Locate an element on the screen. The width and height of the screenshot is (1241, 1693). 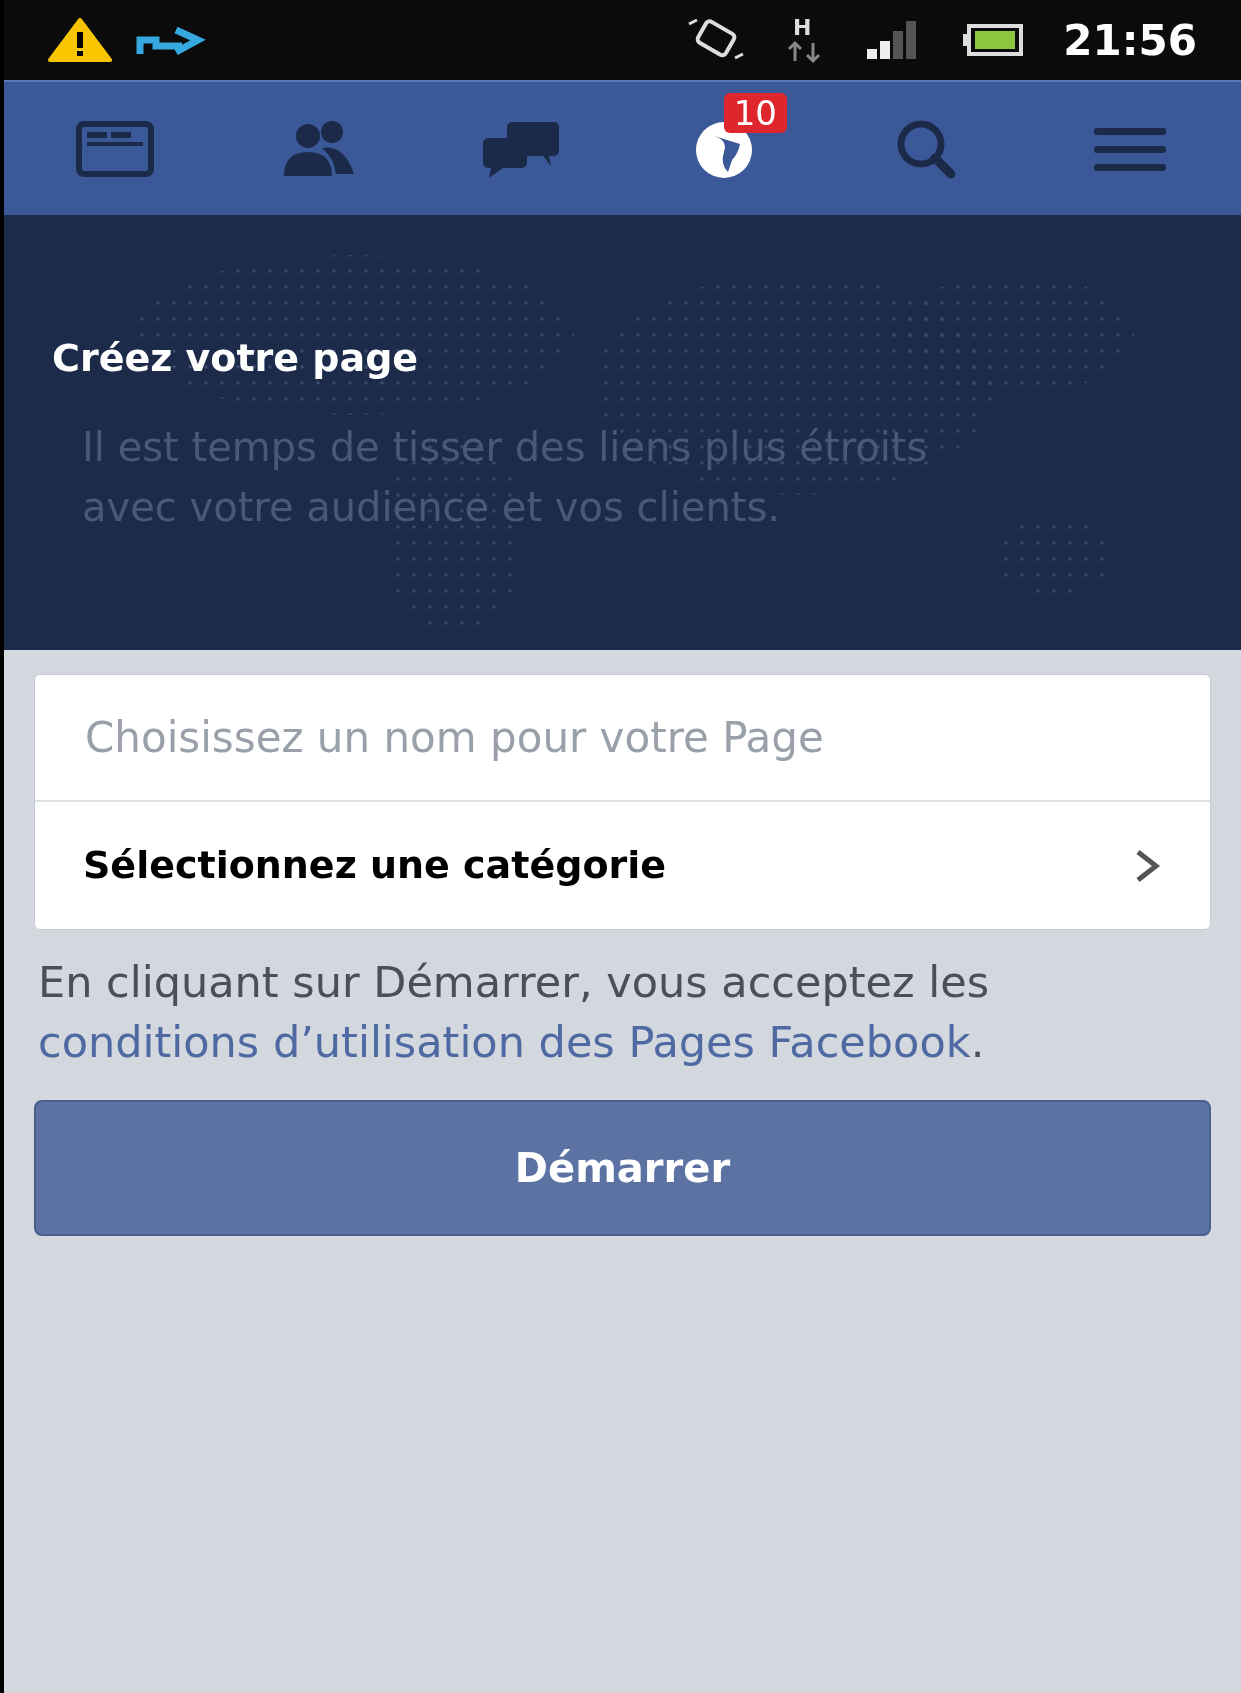
terms-text: En cliquant sur Démarrer, vous acceptez les conditions d’utilisation des Pages Facebook. is located at coordinates (514, 1012).